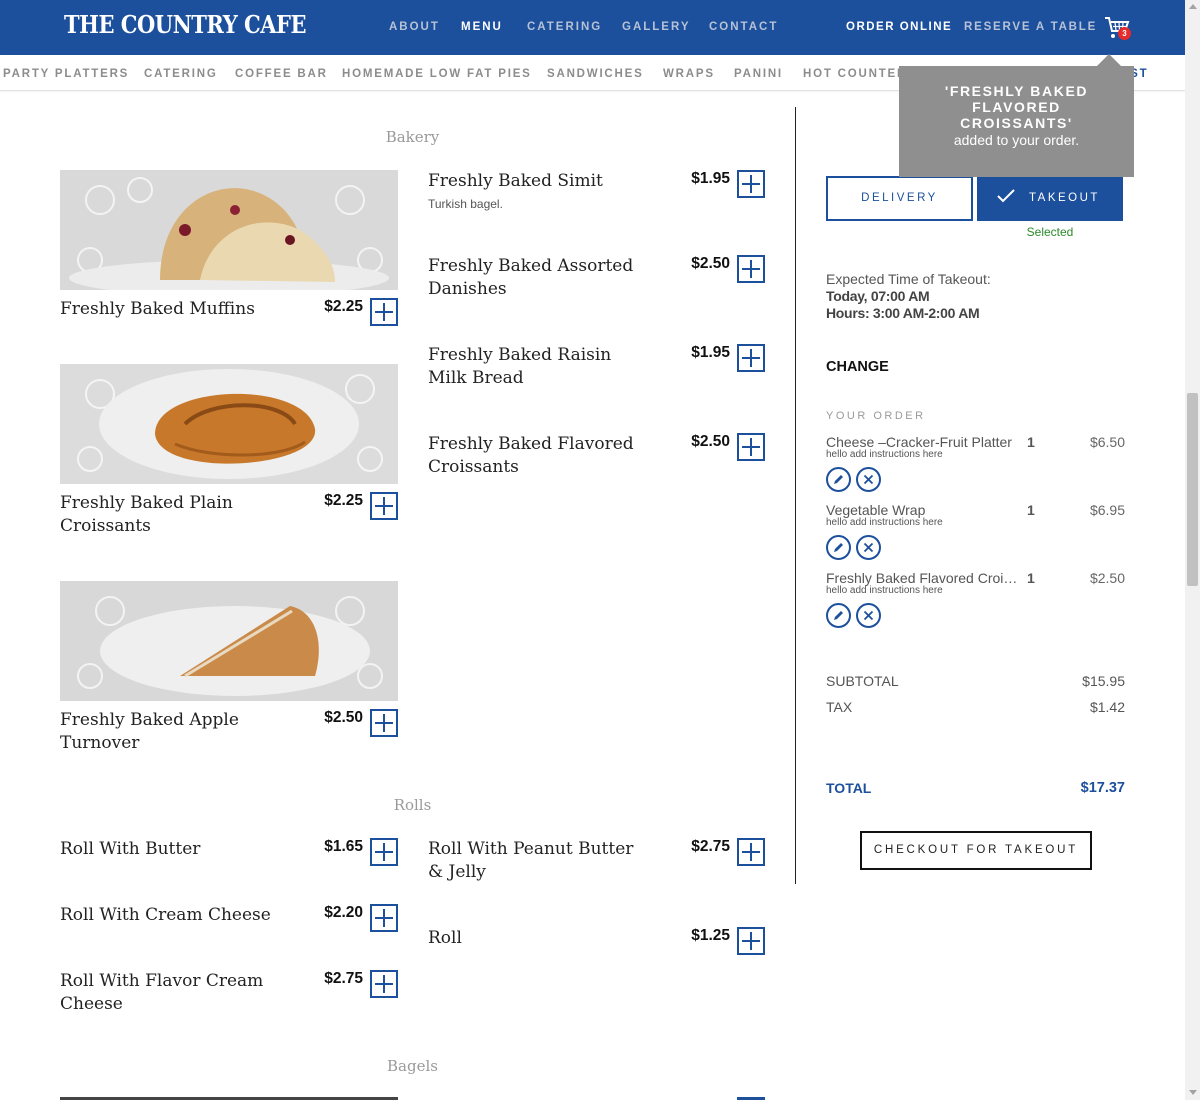 The height and width of the screenshot is (1100, 1200). What do you see at coordinates (689, 74) in the screenshot?
I see `category-wraps: WRAPS` at bounding box center [689, 74].